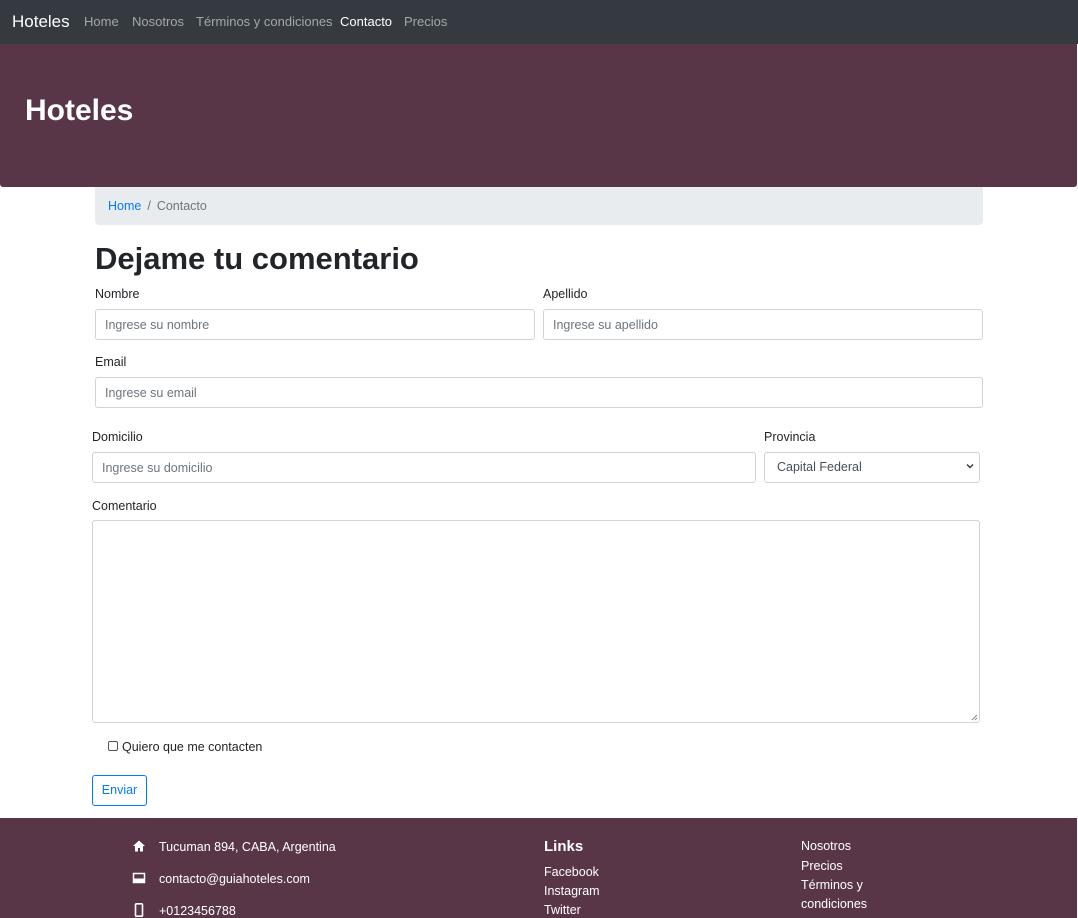 Image resolution: width=1078 pixels, height=918 pixels. I want to click on provincia-selected-value: Capital Federal, so click(819, 467).